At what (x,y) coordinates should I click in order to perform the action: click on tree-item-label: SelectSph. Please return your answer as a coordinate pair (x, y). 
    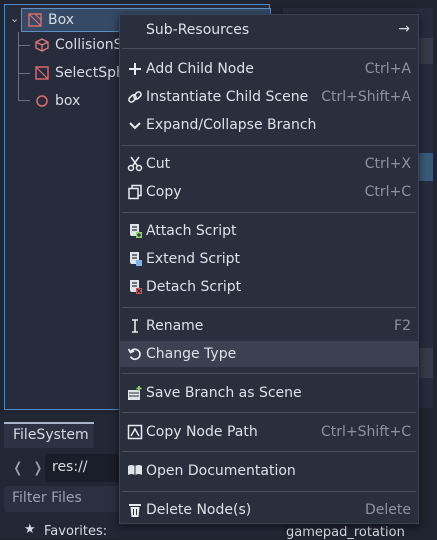
    Looking at the image, I should click on (90, 73).